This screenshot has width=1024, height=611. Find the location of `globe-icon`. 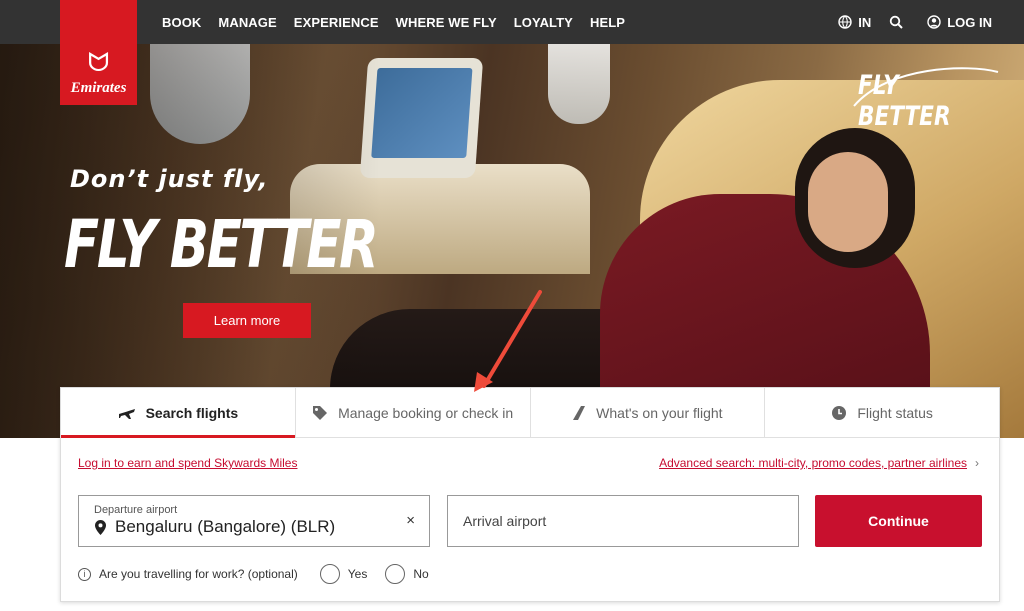

globe-icon is located at coordinates (845, 22).